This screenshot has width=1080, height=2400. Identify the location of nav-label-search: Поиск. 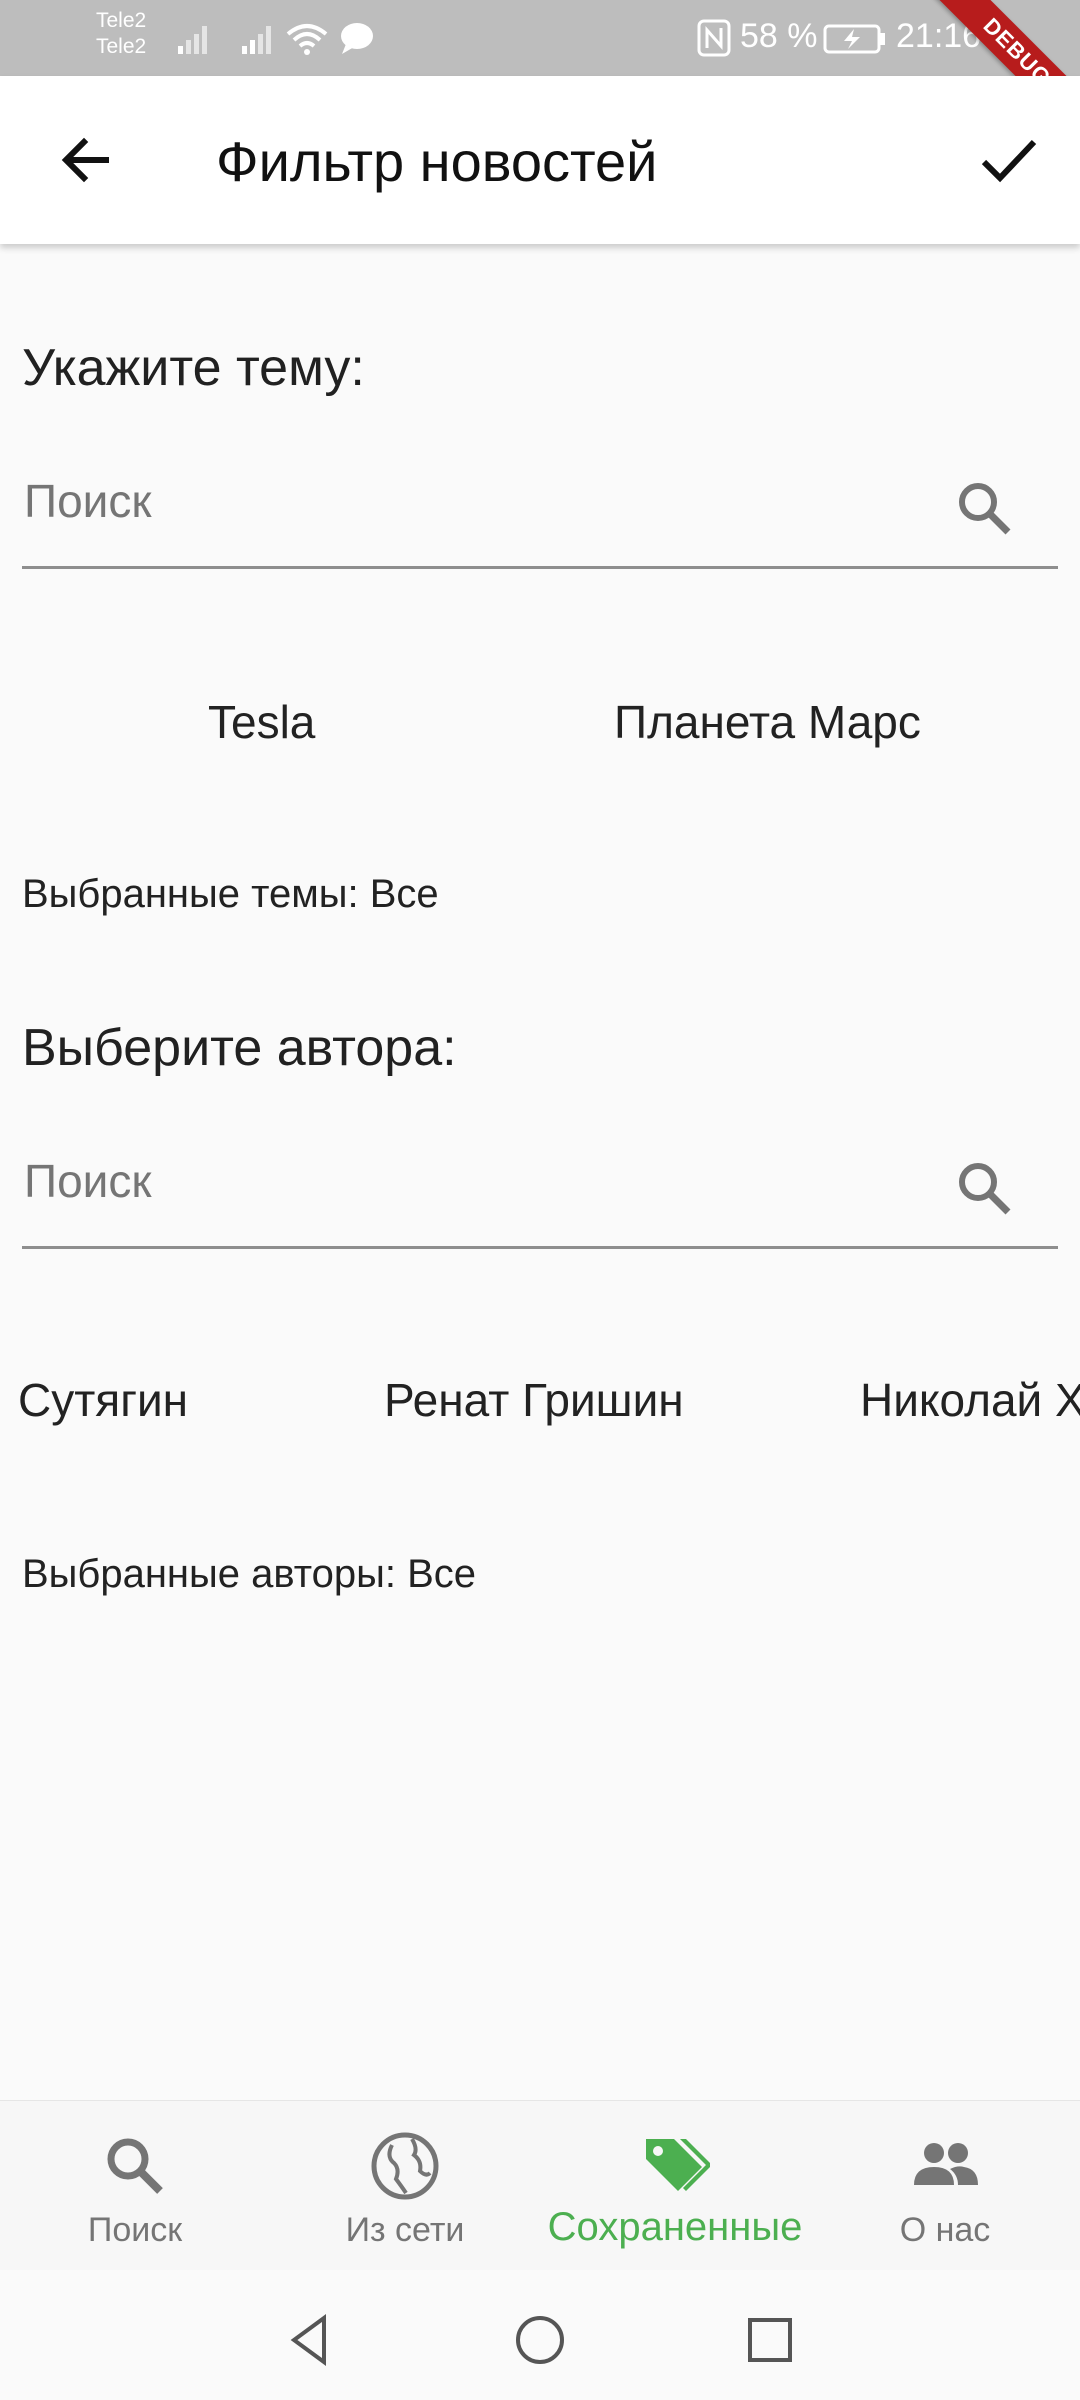
(135, 2230).